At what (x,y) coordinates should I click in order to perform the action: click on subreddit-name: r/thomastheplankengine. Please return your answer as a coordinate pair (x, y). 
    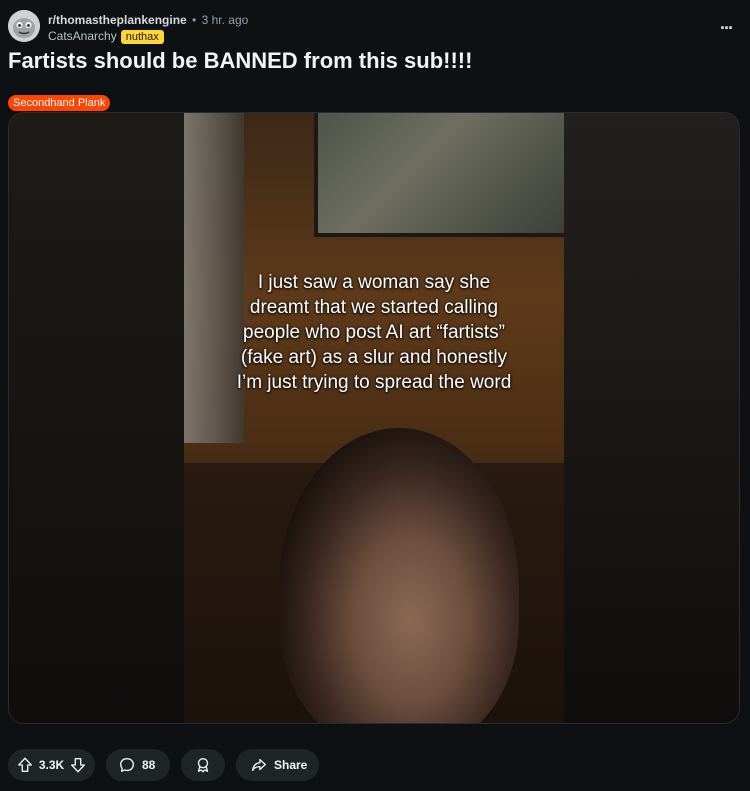
    Looking at the image, I should click on (117, 20).